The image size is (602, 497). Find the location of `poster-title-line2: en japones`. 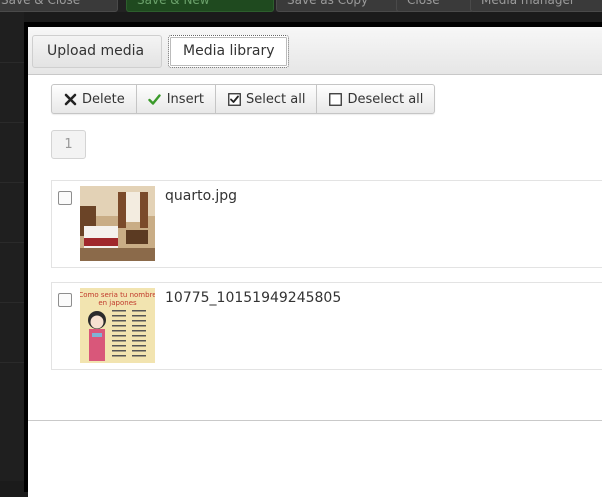

poster-title-line2: en japones is located at coordinates (117, 303).